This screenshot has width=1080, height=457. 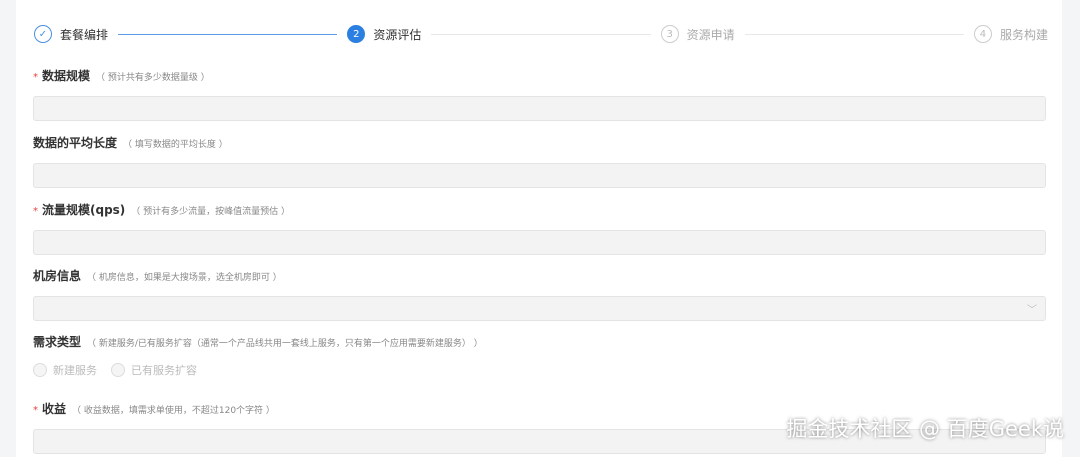 I want to click on label-text: 需求类型, so click(x=57, y=342).